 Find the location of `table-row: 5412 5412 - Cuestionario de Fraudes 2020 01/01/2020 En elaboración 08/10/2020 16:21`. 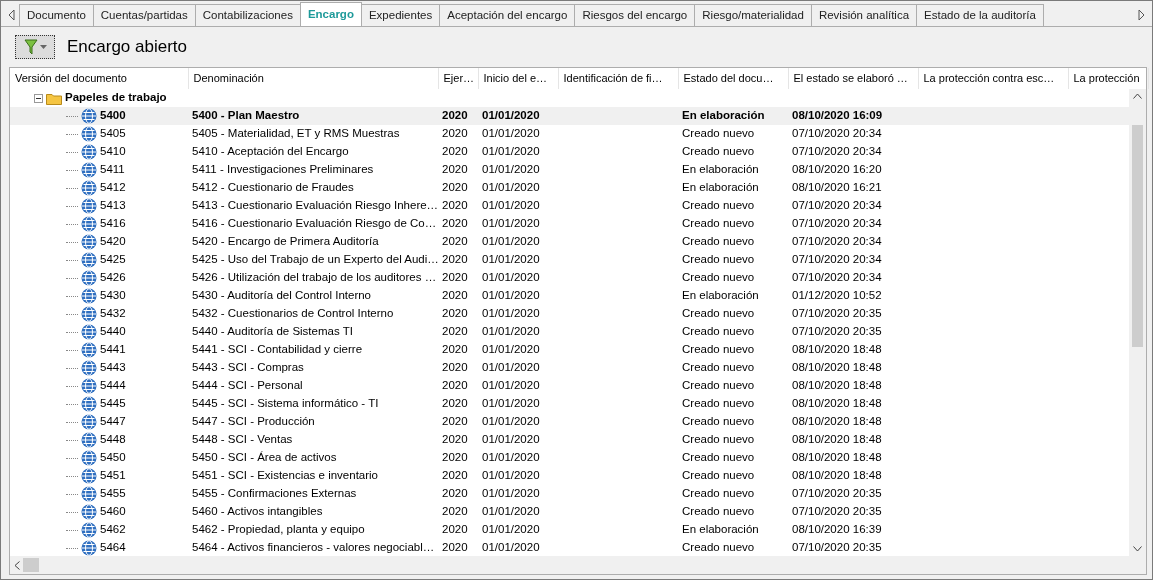

table-row: 5412 5412 - Cuestionario de Fraudes 2020 01/01/2020 En elaboración 08/10/2020 16:21 is located at coordinates (569, 188).